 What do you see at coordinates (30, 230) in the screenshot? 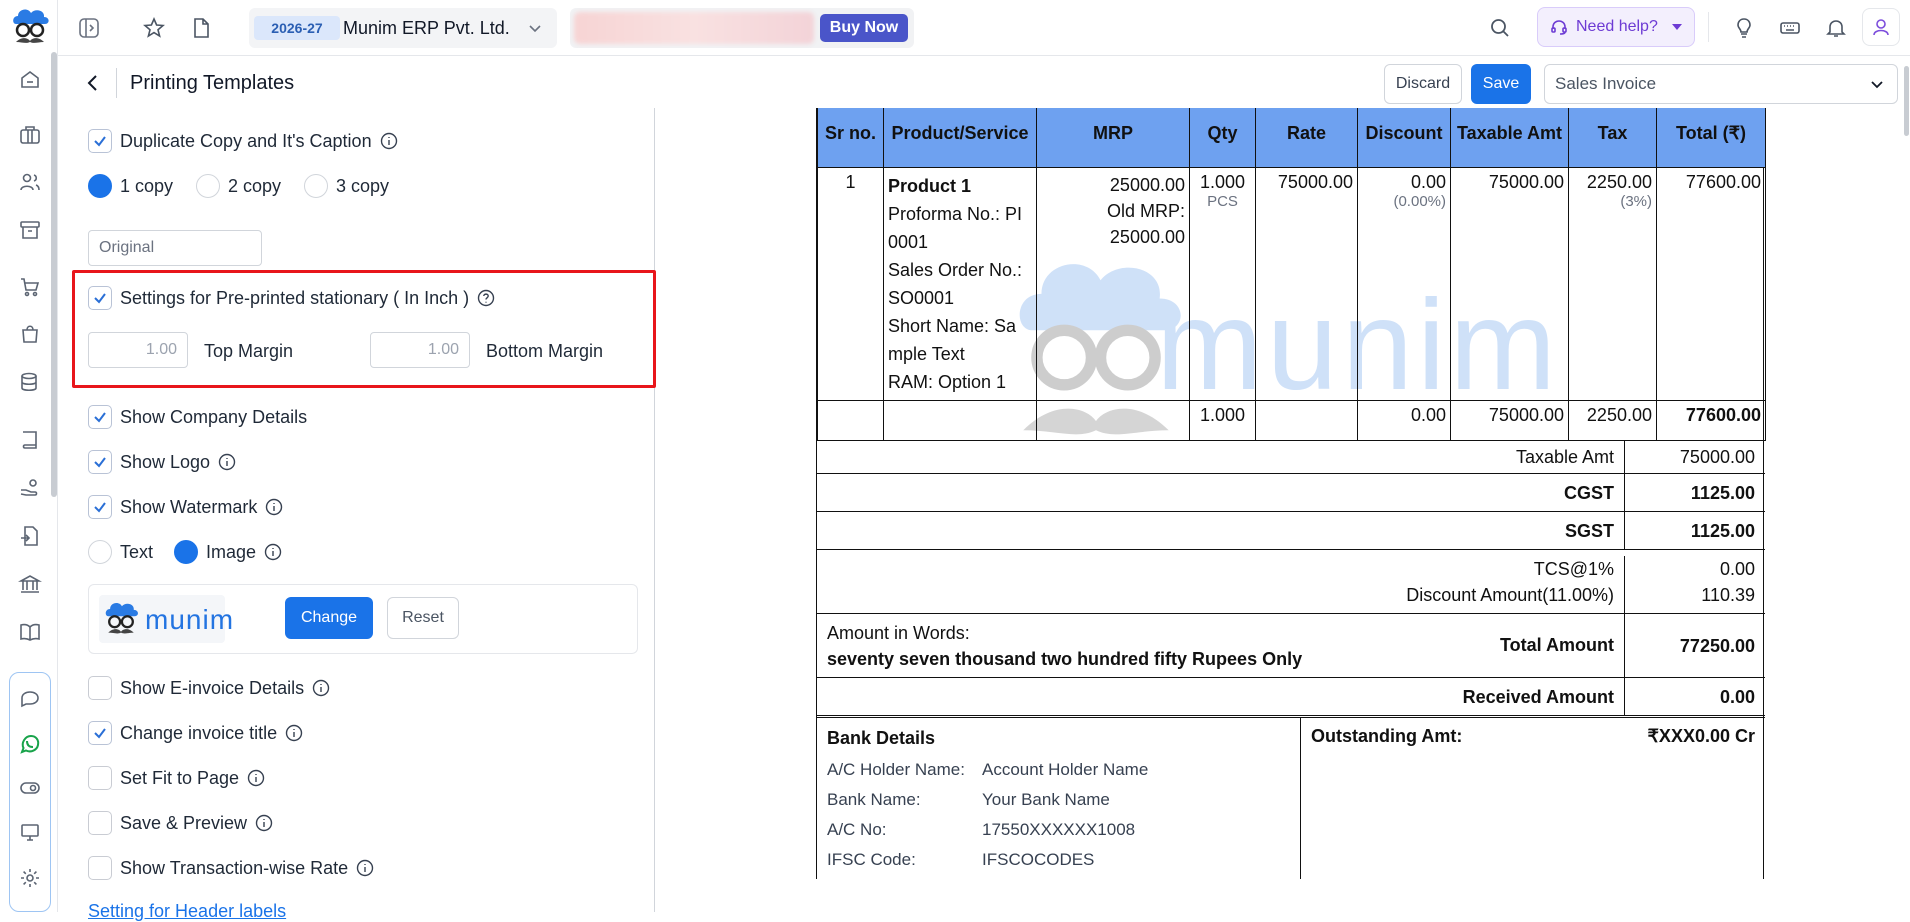
I see `archive-icon` at bounding box center [30, 230].